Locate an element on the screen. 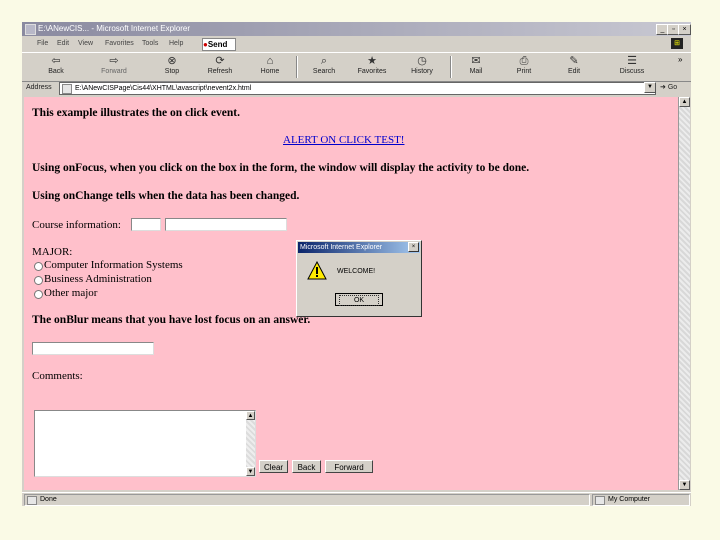 This screenshot has height=540, width=720. stop-button: ⊗ Stop is located at coordinates (172, 67).